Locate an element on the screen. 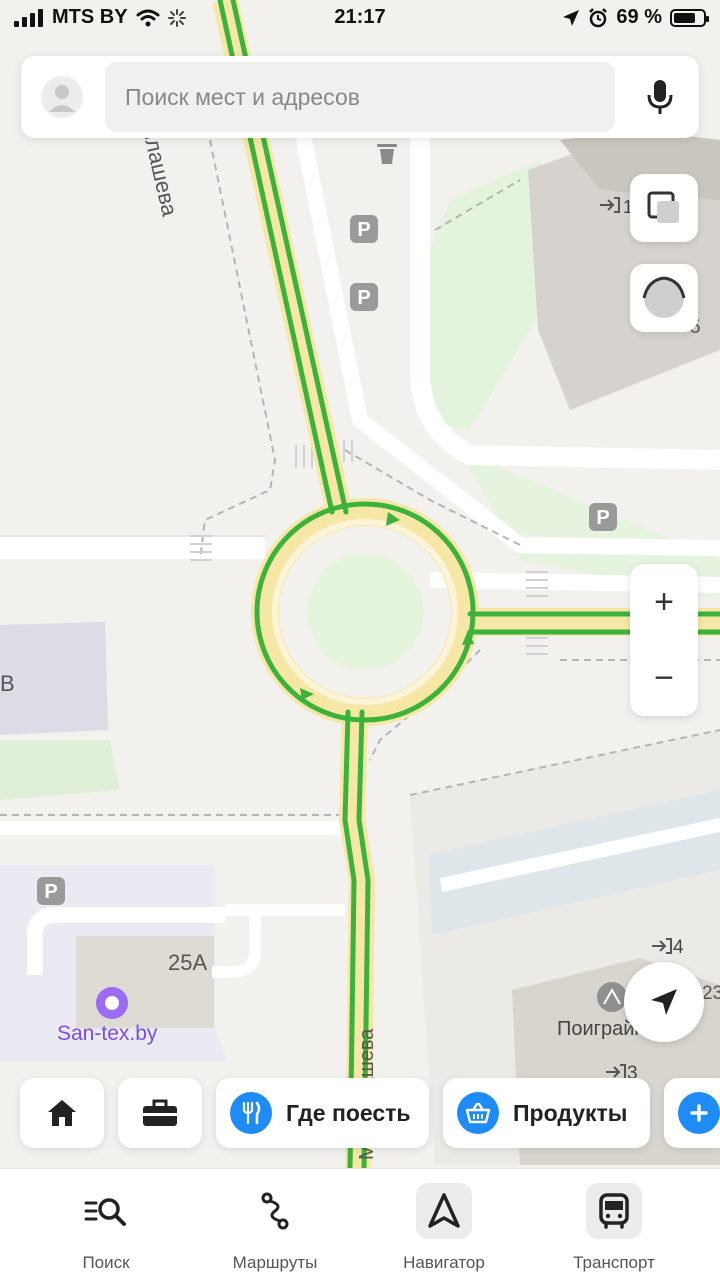 Image resolution: width=720 pixels, height=1280 pixels. zoom-in-button: + is located at coordinates (664, 602).